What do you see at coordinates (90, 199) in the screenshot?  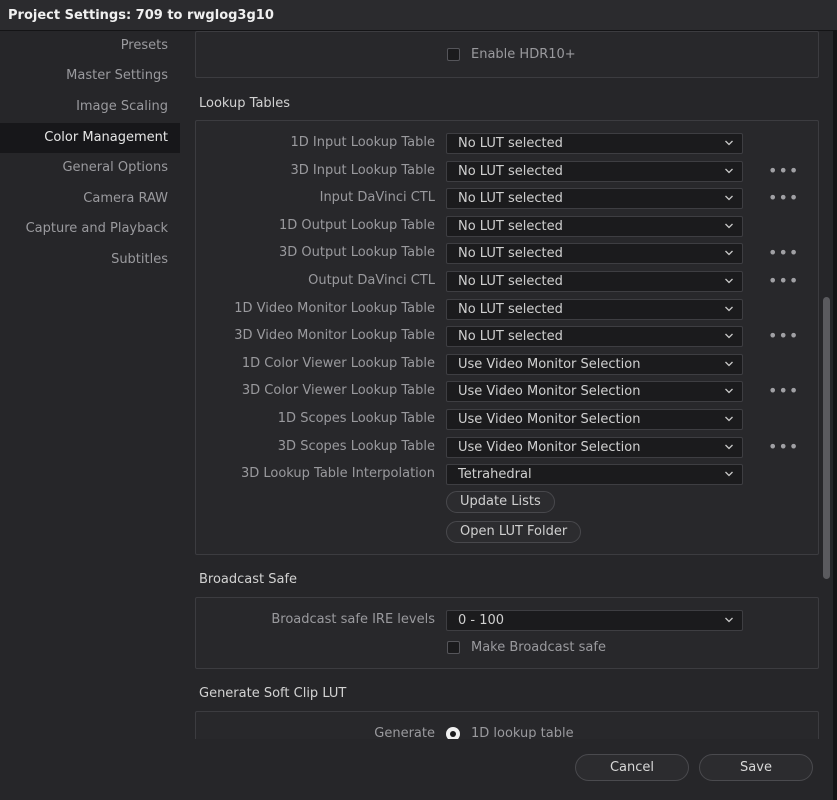 I see `sidebar-item-camera-raw: Camera RAW` at bounding box center [90, 199].